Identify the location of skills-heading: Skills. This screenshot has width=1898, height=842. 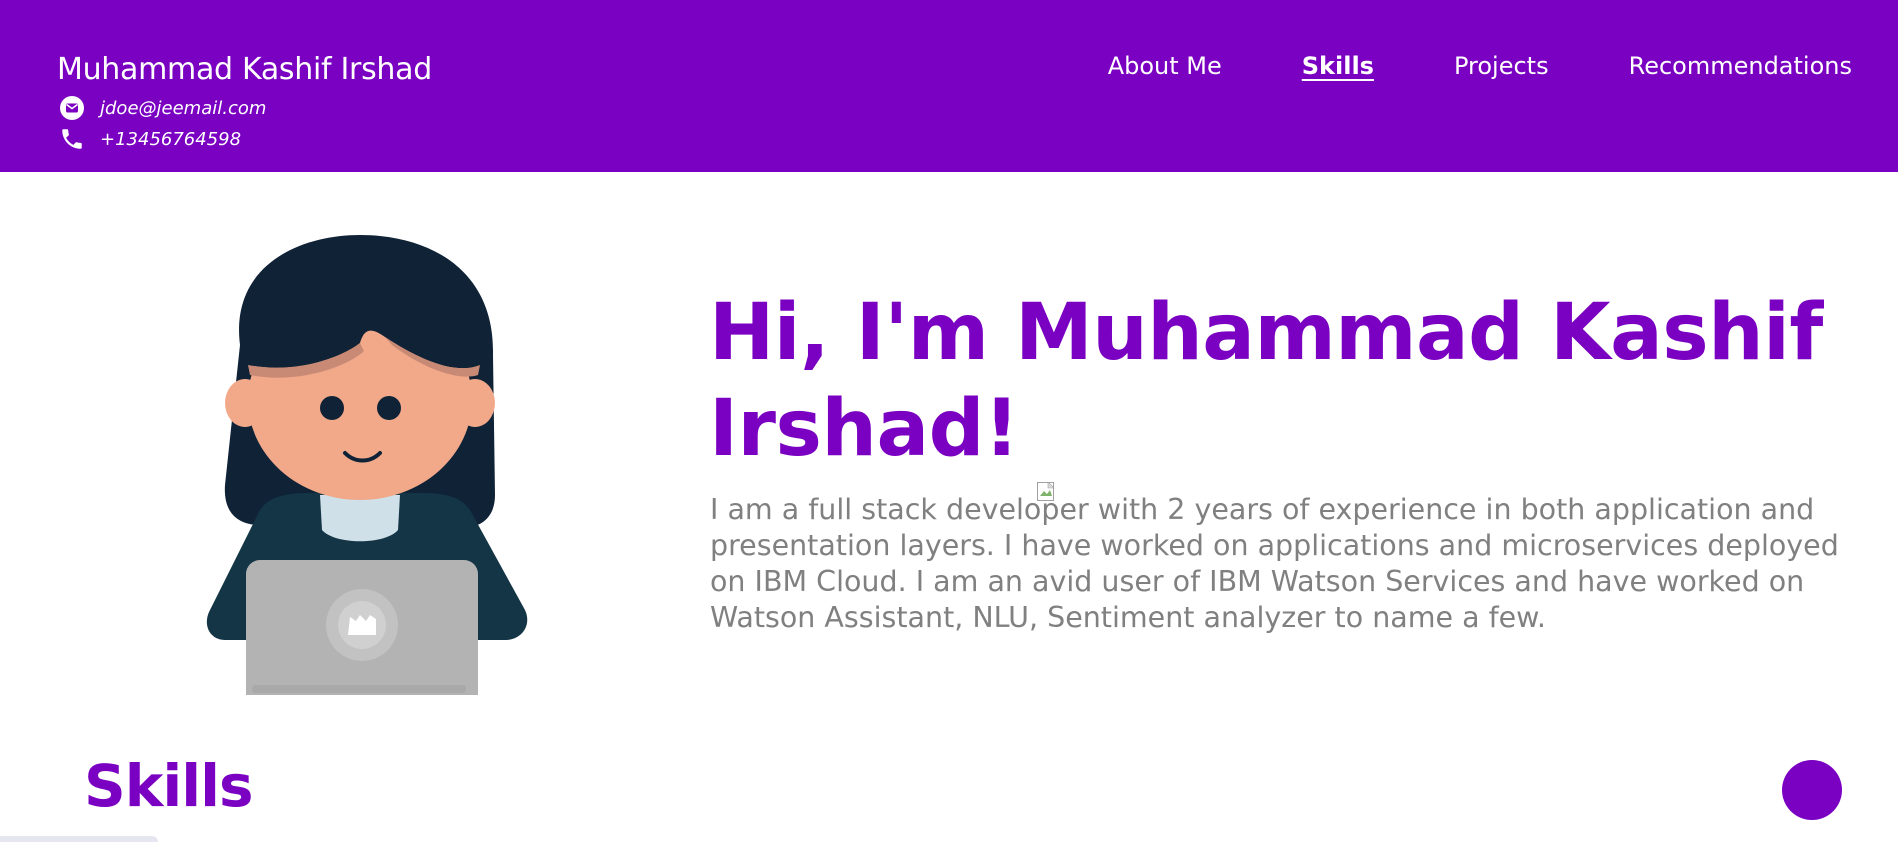
(169, 786).